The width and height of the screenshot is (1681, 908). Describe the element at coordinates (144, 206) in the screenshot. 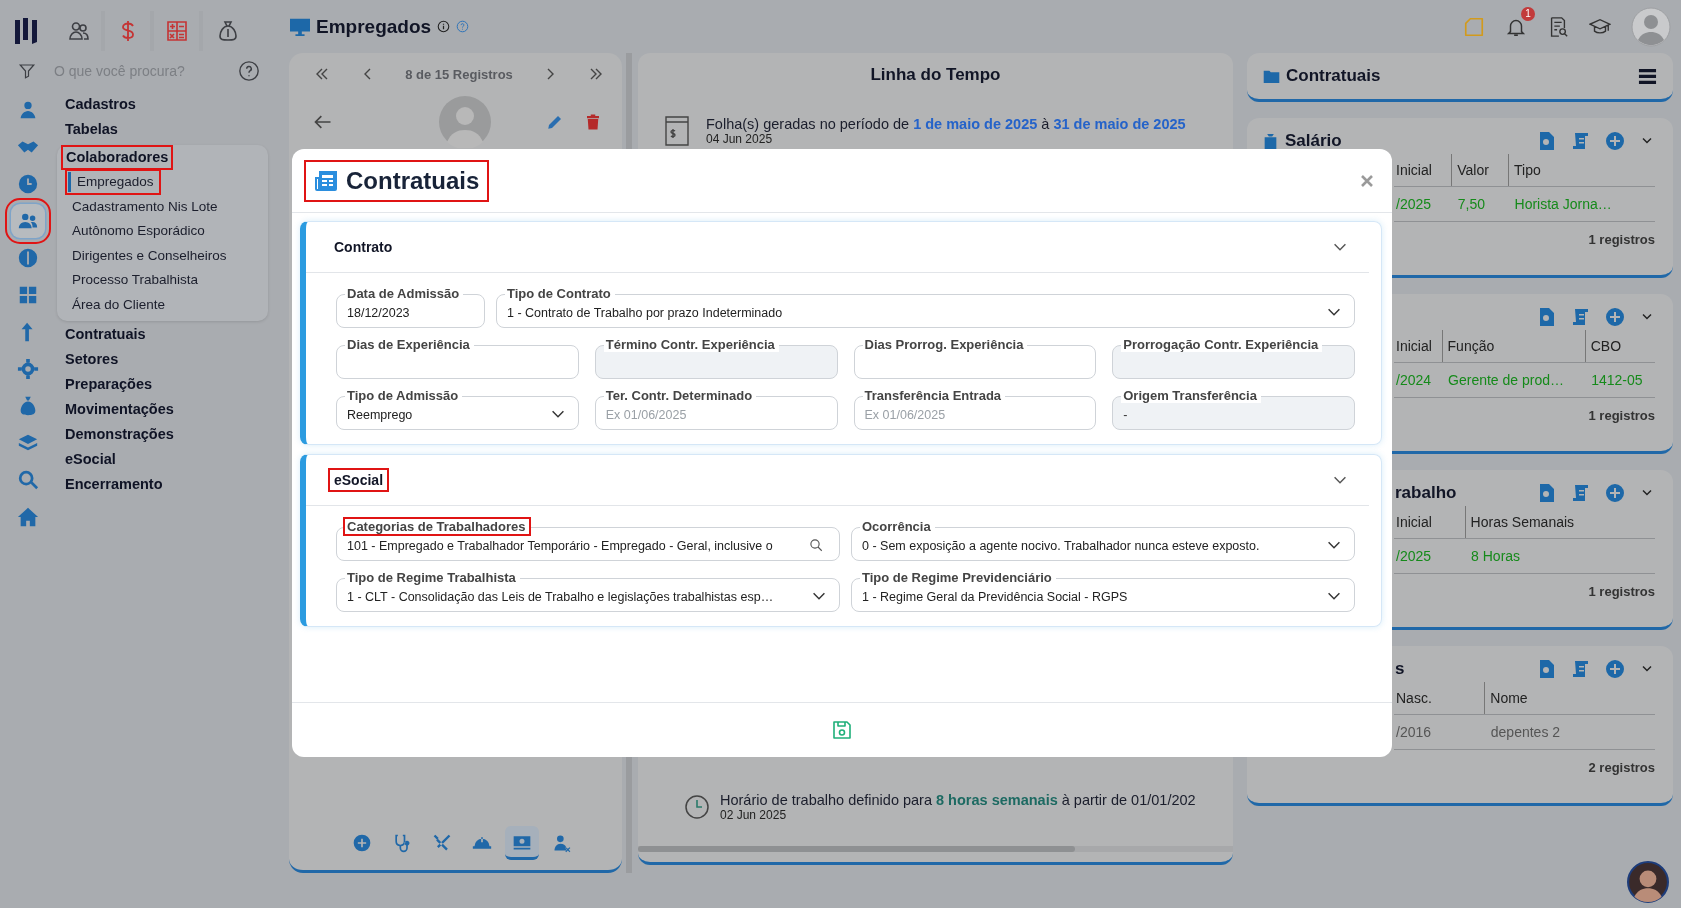

I see `submenu-item: Cadastramento Nis Lote` at that location.